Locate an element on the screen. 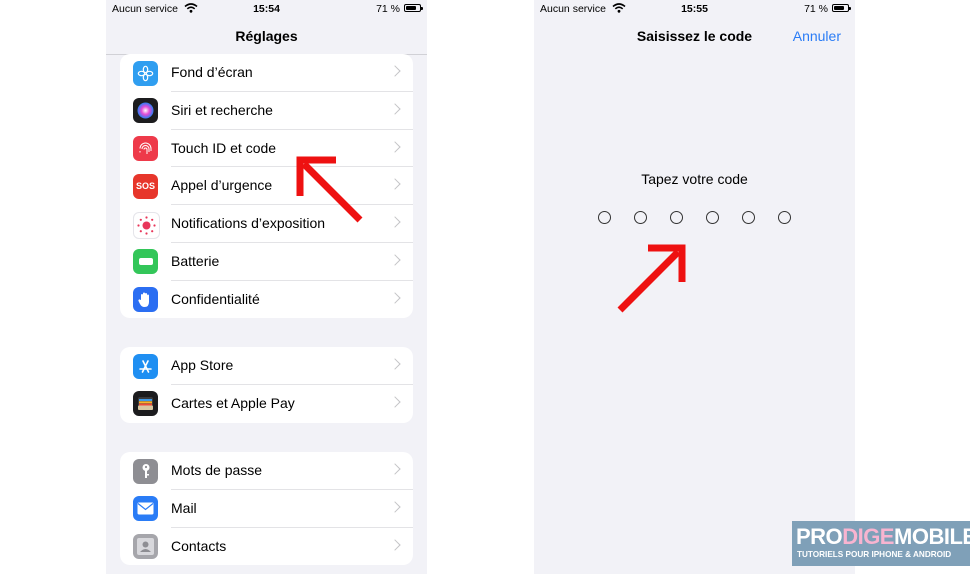 The height and width of the screenshot is (574, 970). cancel-button: Annuler is located at coordinates (817, 36).